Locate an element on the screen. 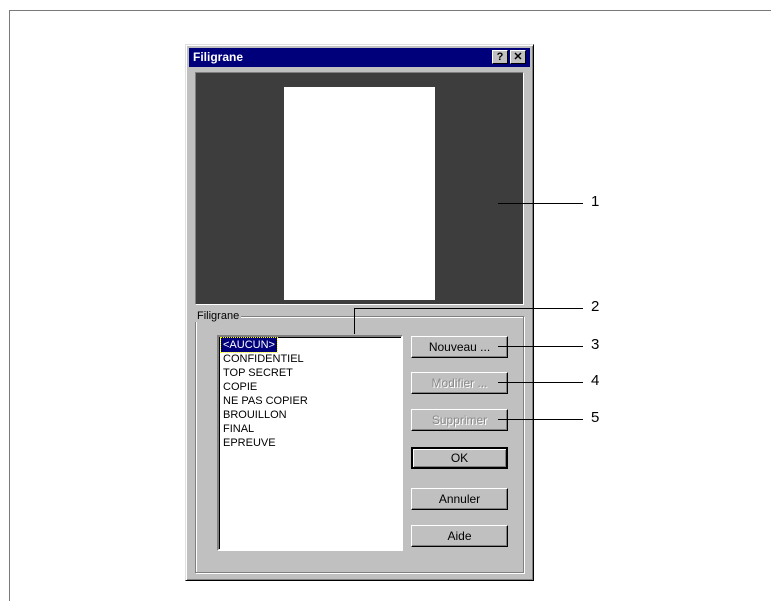 Image resolution: width=772 pixels, height=601 pixels. callout-number-5: 5 is located at coordinates (595, 417).